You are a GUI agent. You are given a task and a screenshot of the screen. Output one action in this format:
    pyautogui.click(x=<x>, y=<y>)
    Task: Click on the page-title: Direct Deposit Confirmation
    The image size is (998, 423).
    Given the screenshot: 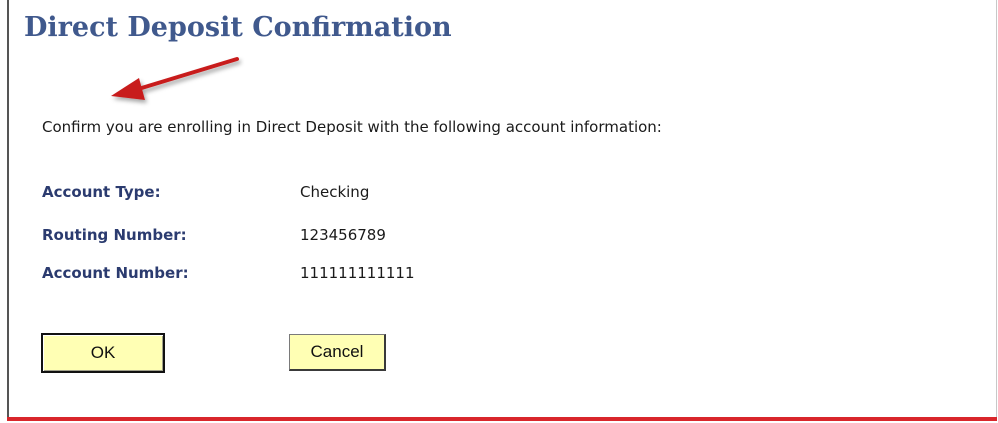 What is the action you would take?
    pyautogui.click(x=238, y=27)
    